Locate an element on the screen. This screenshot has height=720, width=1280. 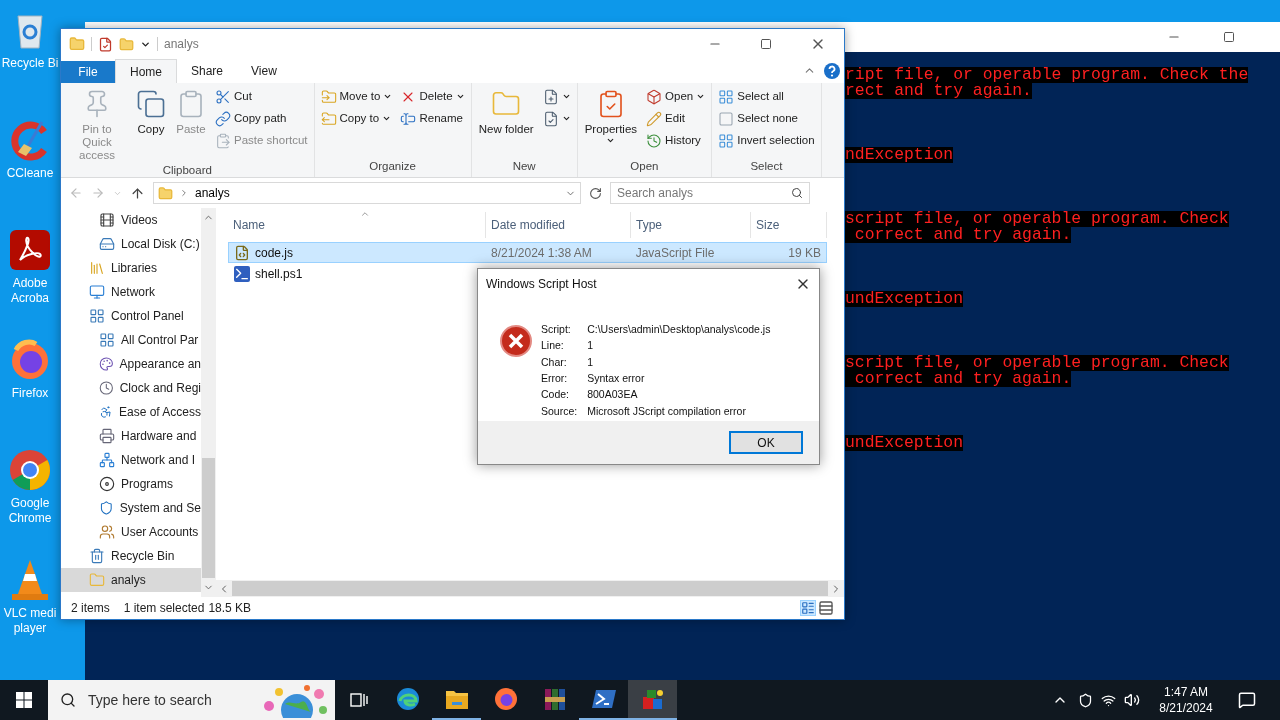
field-value: C:\Users\admin\Desktop\analys\code.js is located at coordinates (679, 330).